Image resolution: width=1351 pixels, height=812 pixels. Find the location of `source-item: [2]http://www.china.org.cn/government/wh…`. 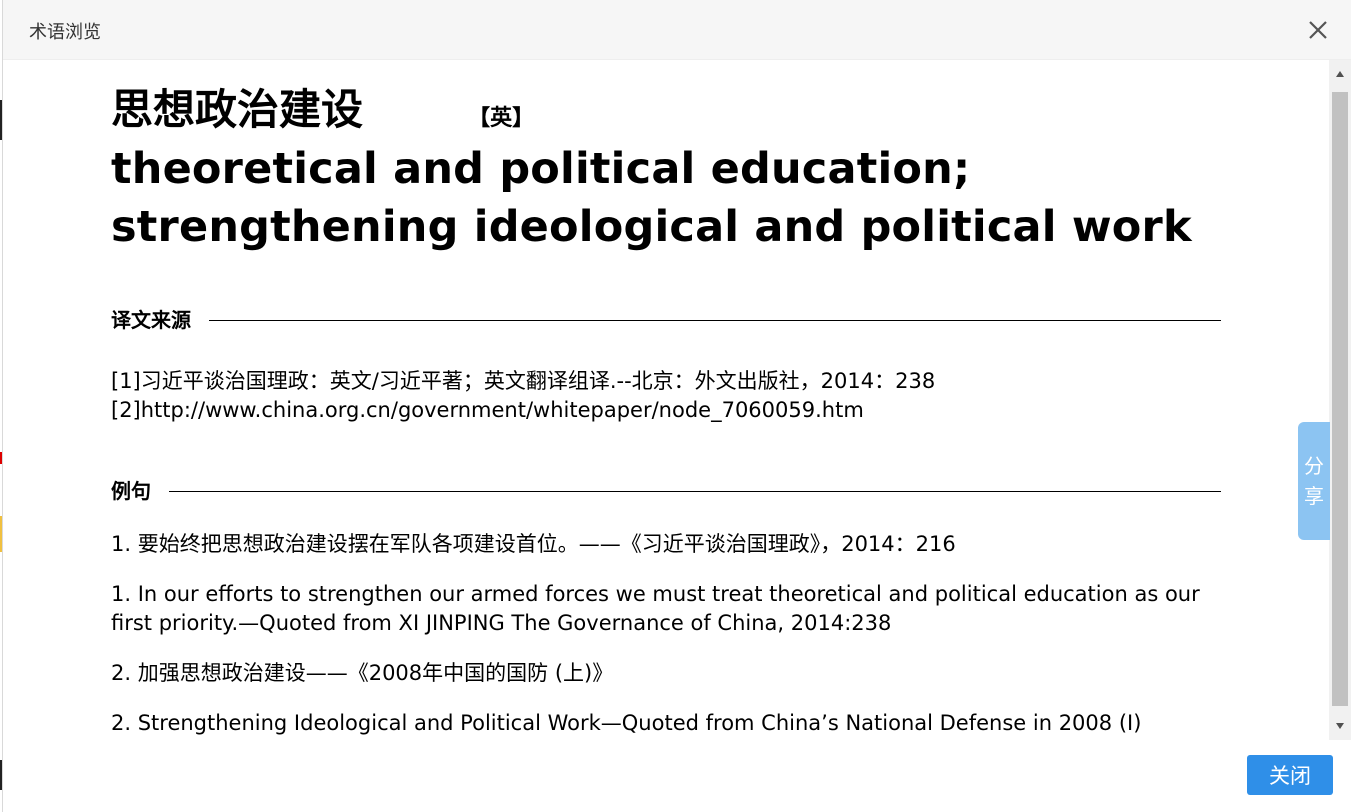

source-item: [2]http://www.china.org.cn/government/wh… is located at coordinates (487, 410).